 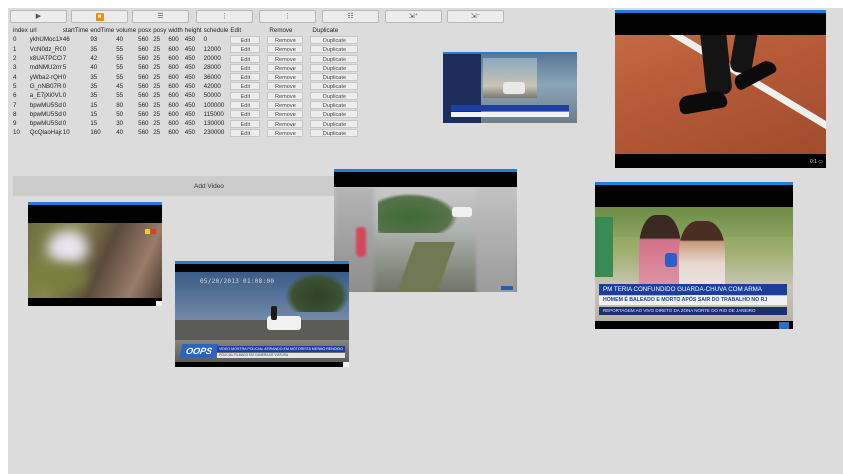 What do you see at coordinates (214, 105) in the screenshot?
I see `cell-schedule: 100000` at bounding box center [214, 105].